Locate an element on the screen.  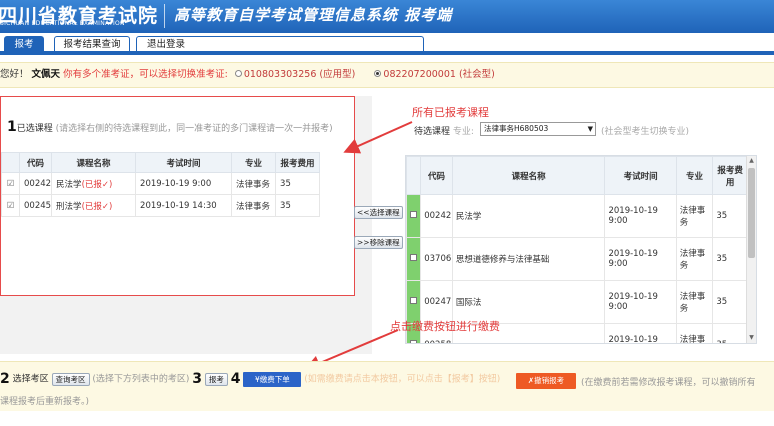
step1-hint: (请选择右侧的待选课程到此，同一准考证的多门课程请一次一并报考) is located at coordinates (194, 129).